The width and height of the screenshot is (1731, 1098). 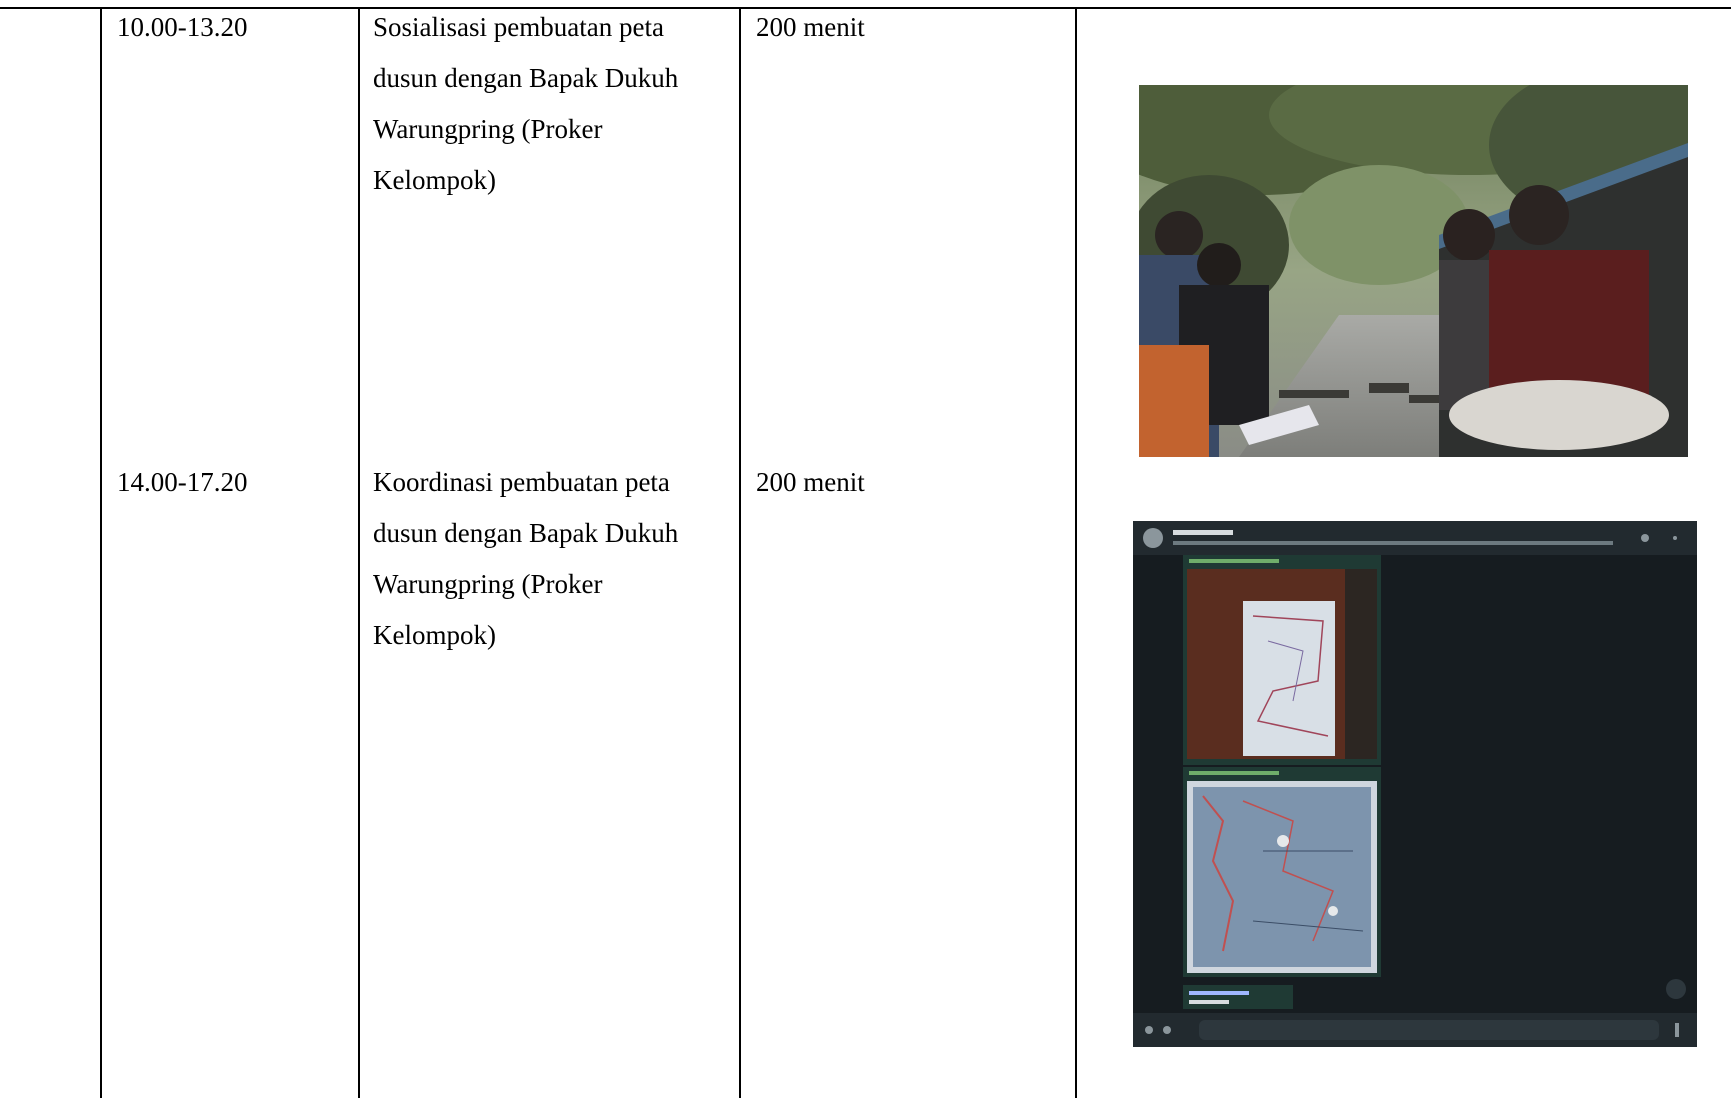 I want to click on row-2-activity-line: Koordinasi pembuatan peta, so click(x=521, y=482).